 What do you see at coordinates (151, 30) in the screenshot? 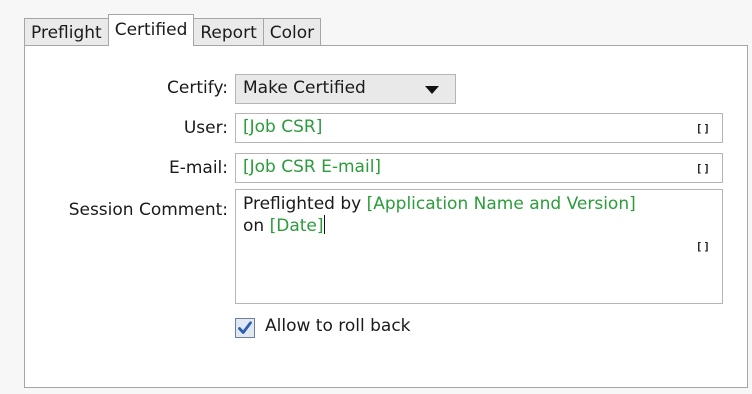
I see `tab-certified: Certified` at bounding box center [151, 30].